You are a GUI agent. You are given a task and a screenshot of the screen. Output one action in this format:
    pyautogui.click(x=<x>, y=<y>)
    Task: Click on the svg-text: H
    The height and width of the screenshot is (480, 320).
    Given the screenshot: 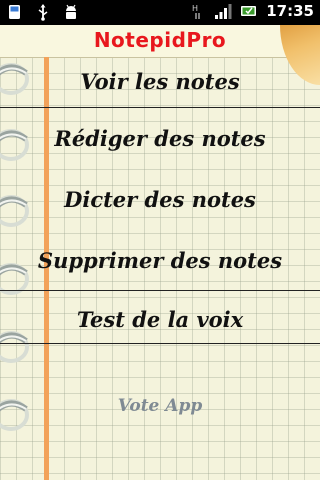 What is the action you would take?
    pyautogui.click(x=195, y=8)
    